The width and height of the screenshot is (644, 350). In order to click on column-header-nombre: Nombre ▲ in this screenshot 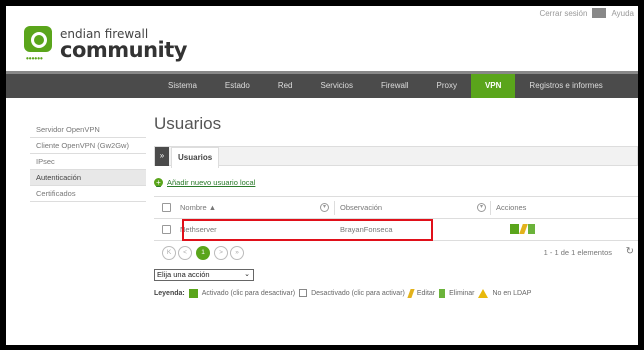, I will do `click(198, 208)`.